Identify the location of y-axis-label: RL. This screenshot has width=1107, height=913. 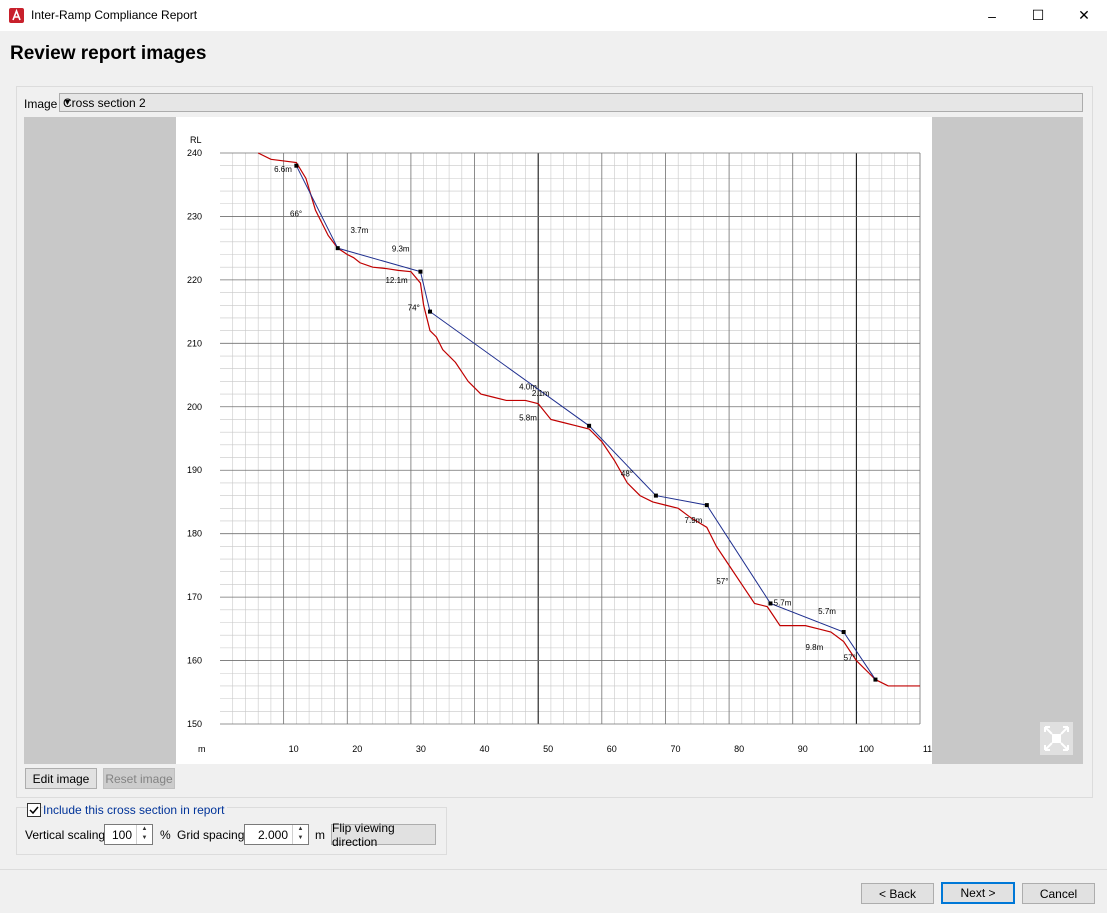
(196, 140).